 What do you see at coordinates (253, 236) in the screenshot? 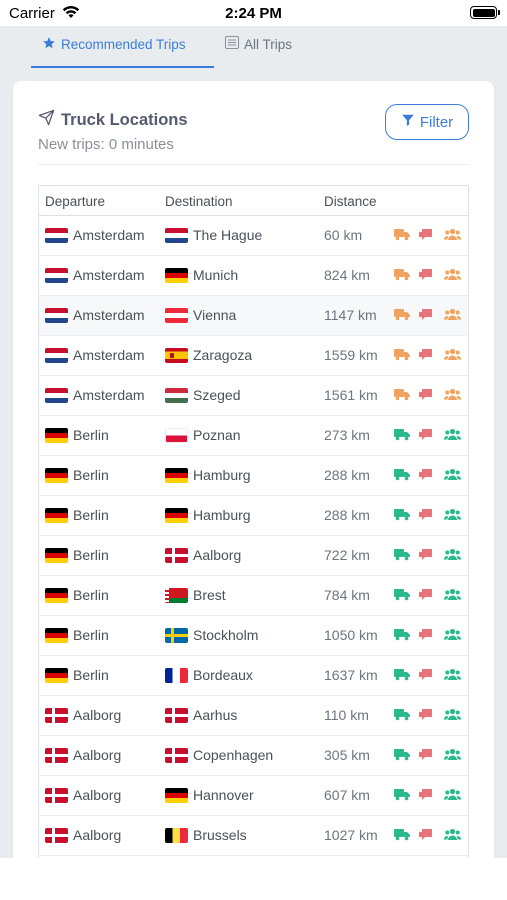
I see `table-row: Amsterdam The Hague 60 km` at bounding box center [253, 236].